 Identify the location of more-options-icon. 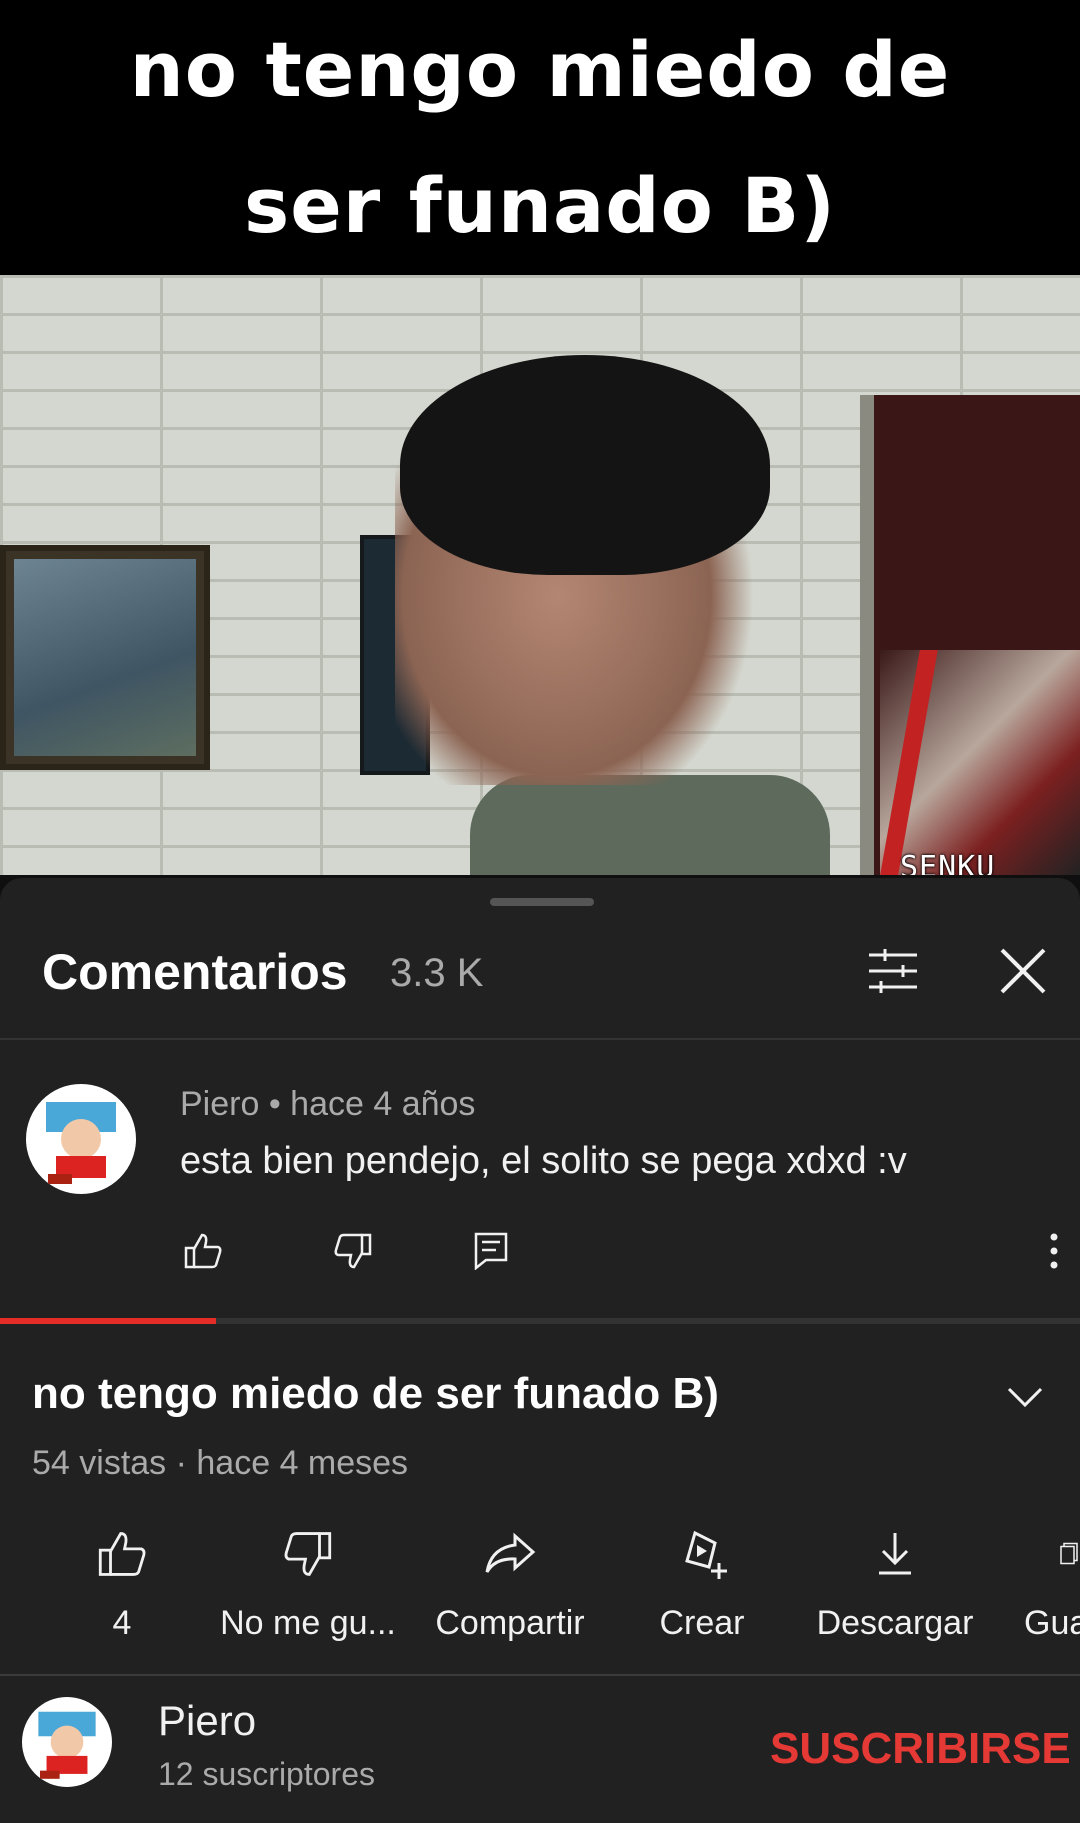
(1054, 1251).